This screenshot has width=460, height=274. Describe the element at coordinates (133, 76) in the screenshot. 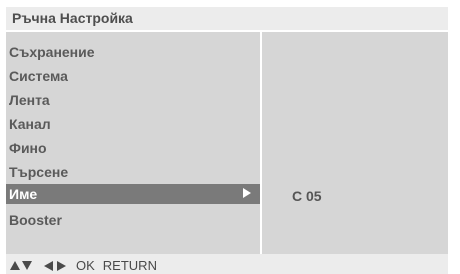

I see `menu-item-system: Система` at that location.